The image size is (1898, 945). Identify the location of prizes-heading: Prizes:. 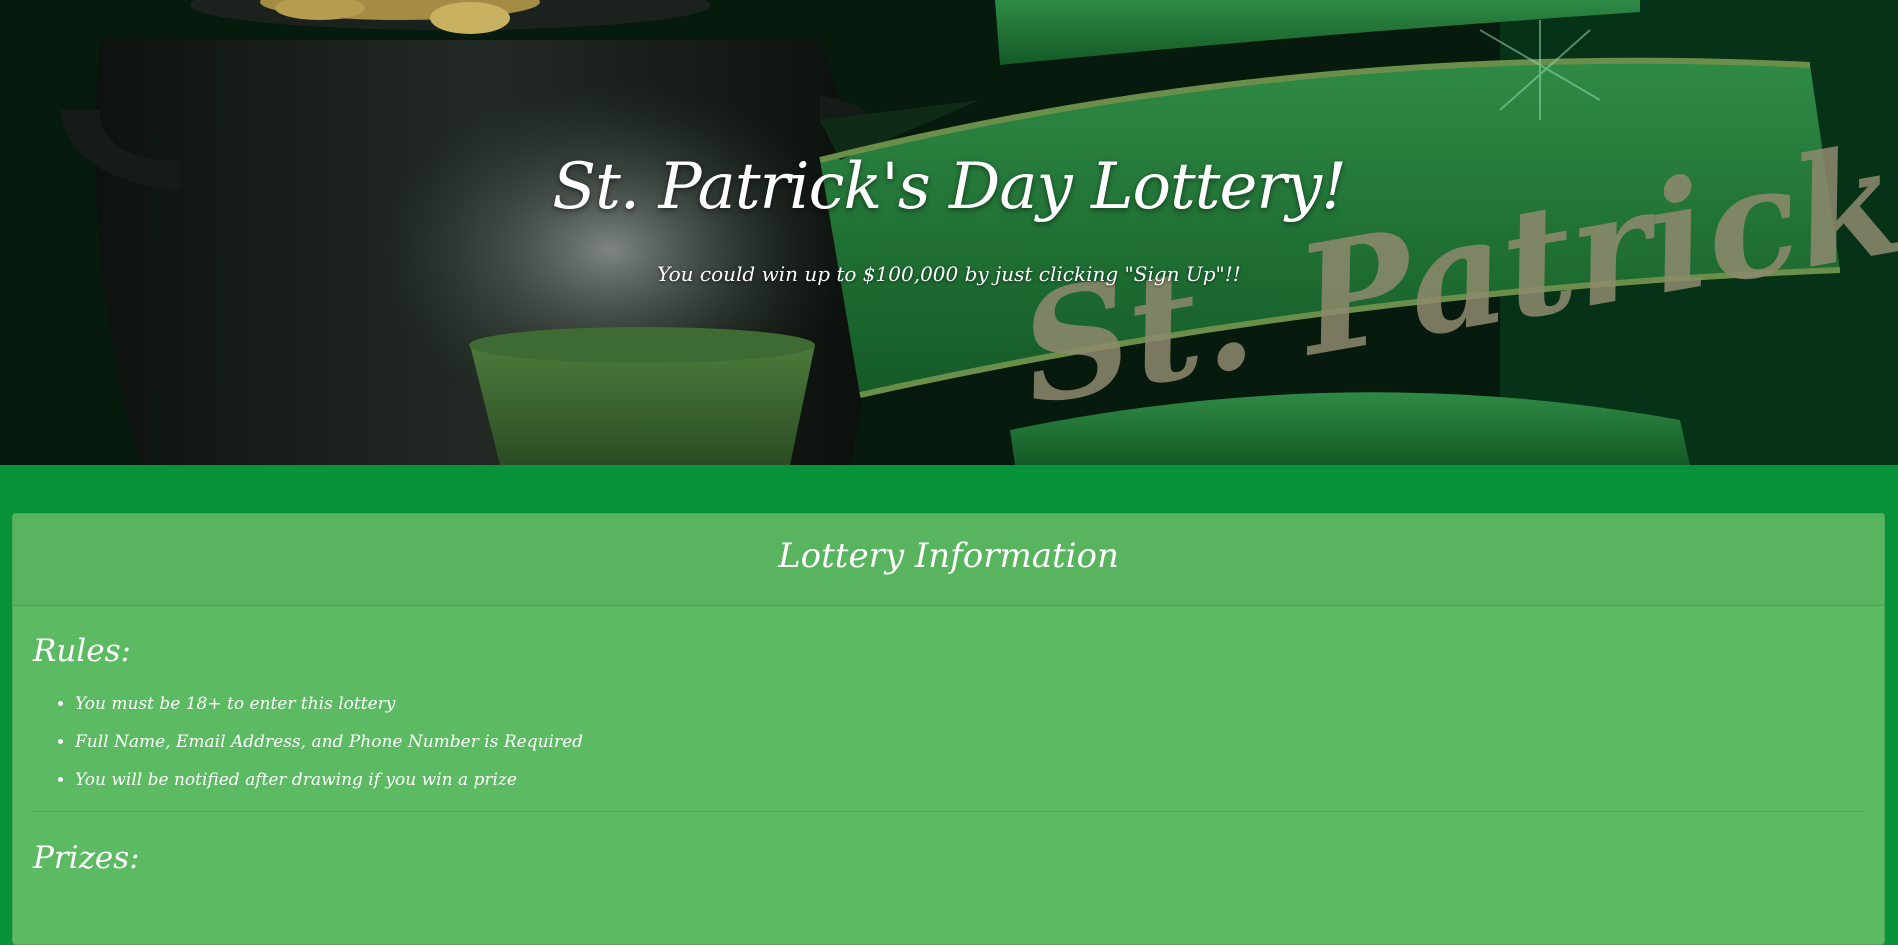
(86, 858).